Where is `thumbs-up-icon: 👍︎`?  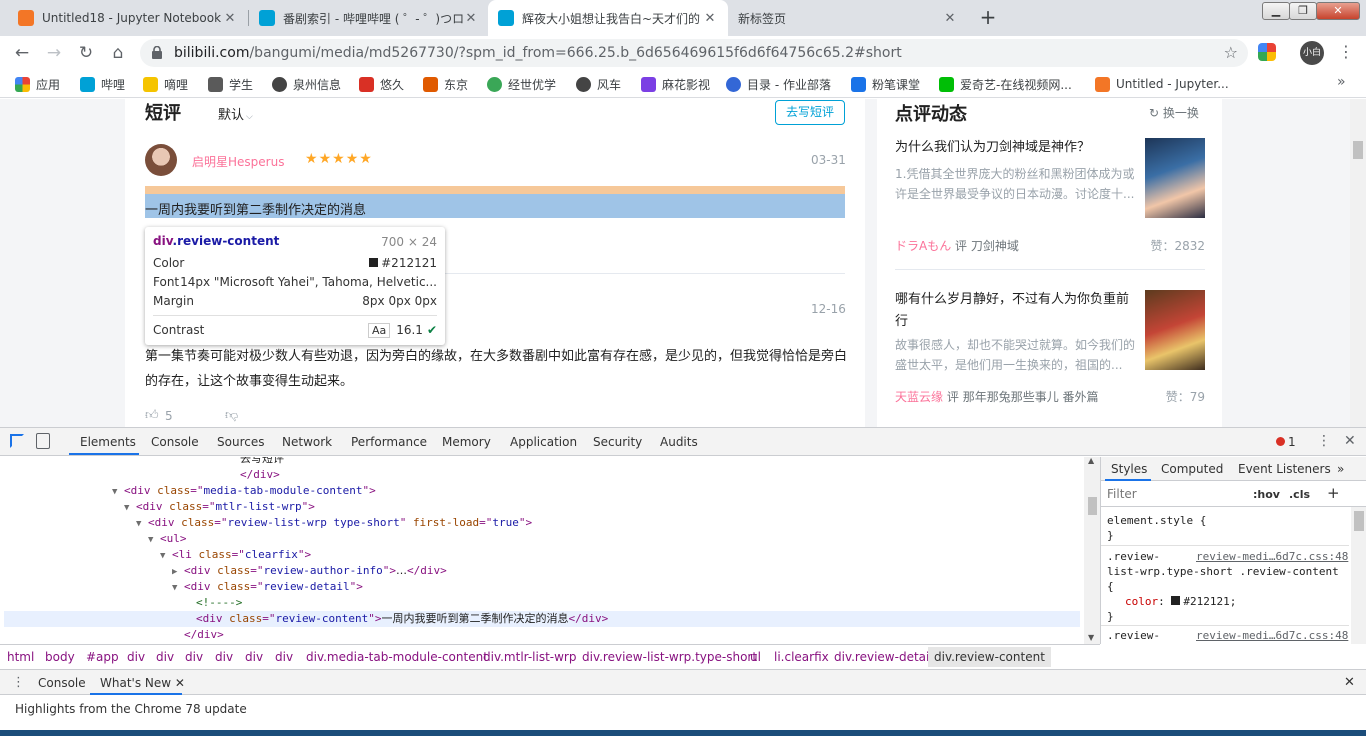 thumbs-up-icon: 👍︎ is located at coordinates (152, 415).